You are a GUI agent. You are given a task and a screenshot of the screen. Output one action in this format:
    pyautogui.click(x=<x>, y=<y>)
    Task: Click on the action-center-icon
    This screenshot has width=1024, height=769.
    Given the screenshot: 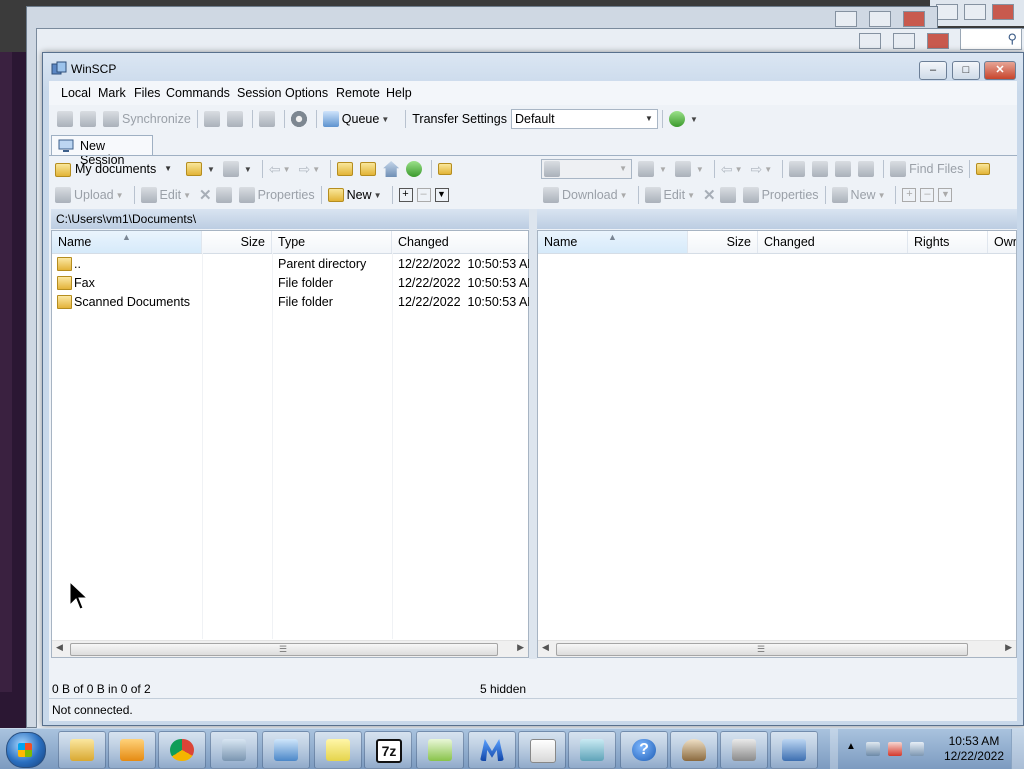 What is the action you would take?
    pyautogui.click(x=895, y=749)
    